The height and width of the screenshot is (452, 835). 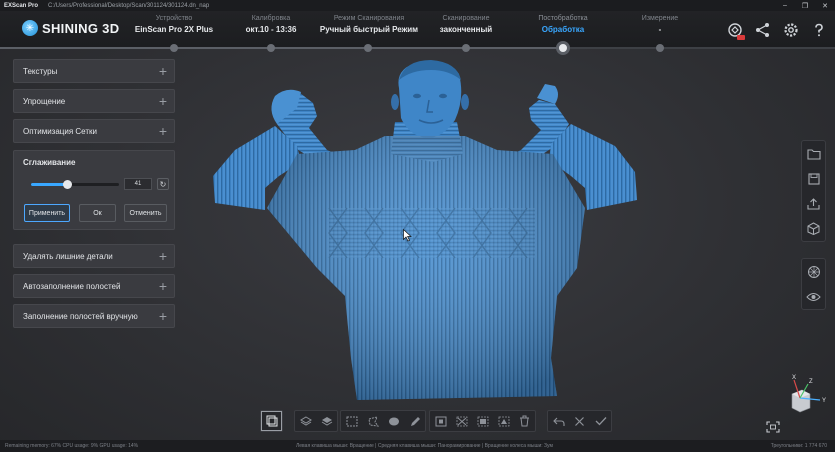 What do you see at coordinates (372, 421) in the screenshot?
I see `lasso-select-icon` at bounding box center [372, 421].